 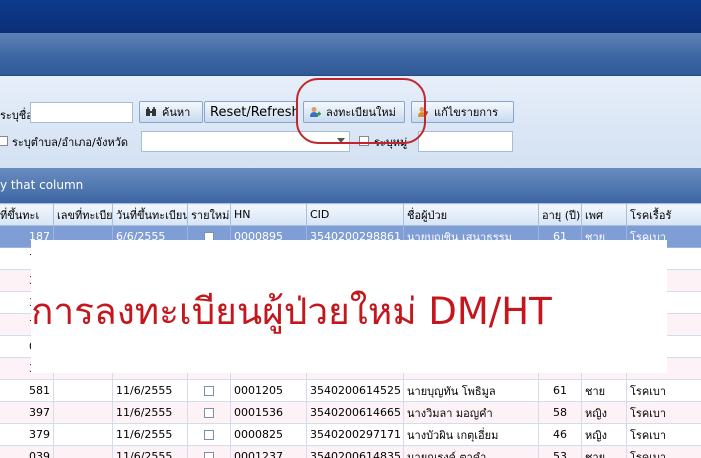 I want to click on group-by-hint: y that column, so click(x=42, y=185).